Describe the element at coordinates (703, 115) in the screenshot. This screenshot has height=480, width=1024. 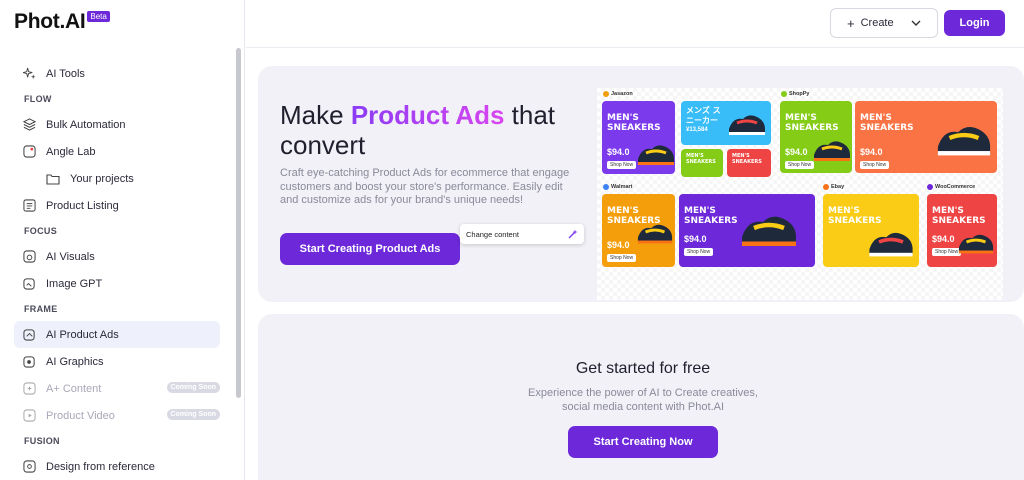
I see `ad-headline-jp: メンズ スニーカー` at that location.